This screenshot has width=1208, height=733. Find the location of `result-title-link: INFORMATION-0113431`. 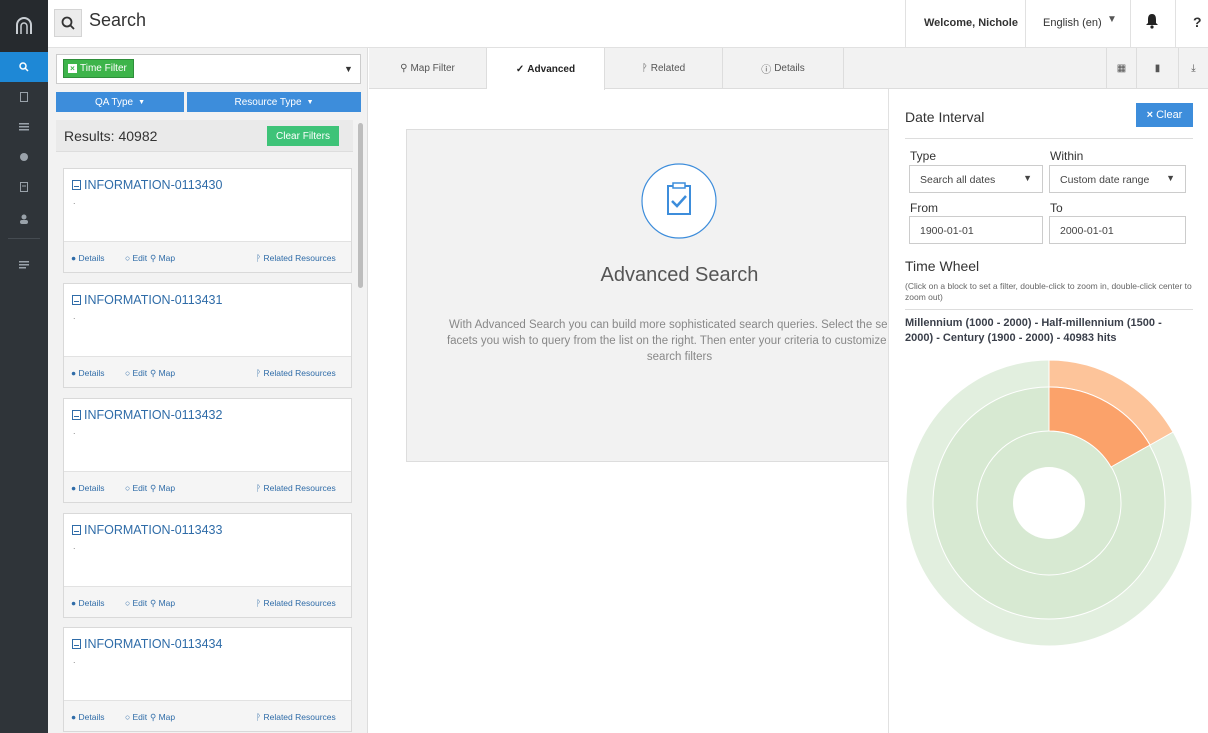

result-title-link: INFORMATION-0113431 is located at coordinates (147, 300).